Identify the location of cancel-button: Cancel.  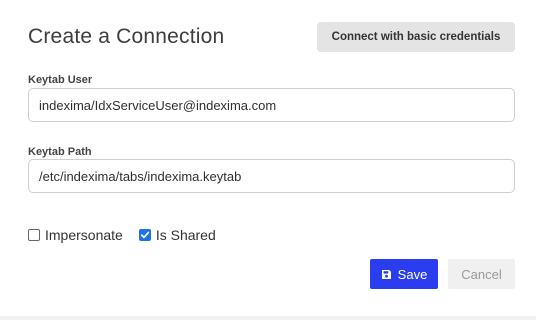
(481, 274).